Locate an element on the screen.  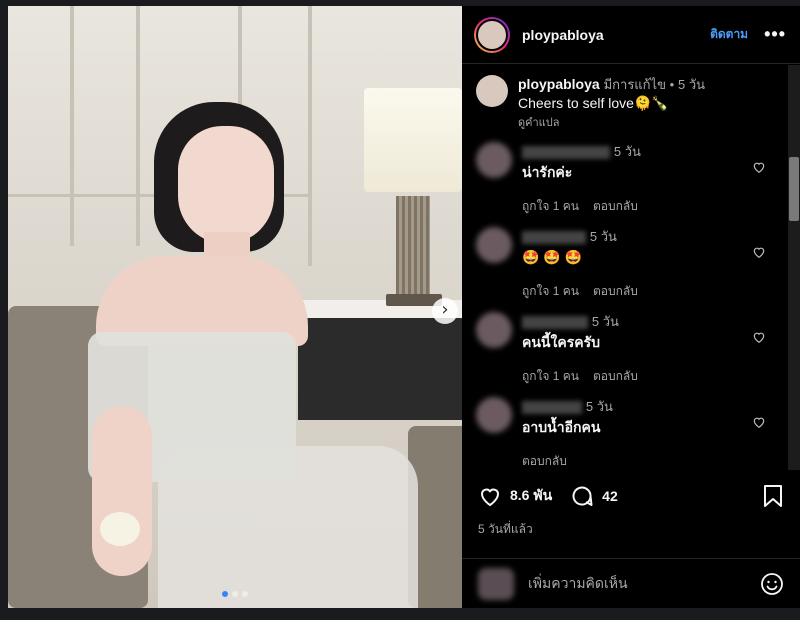
list-item: 5 วัน คนนี้ใครครับ ถูกใจ 1 คน ตอบกลับ is located at coordinates (630, 354).